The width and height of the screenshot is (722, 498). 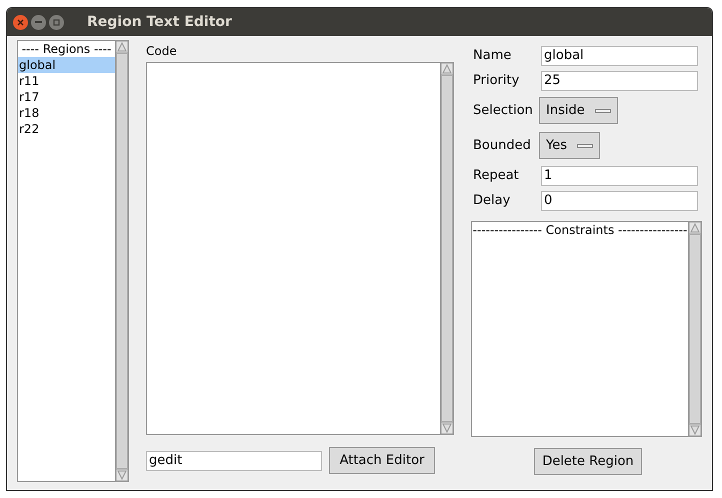 I want to click on field-label: Bounded, so click(x=502, y=145).